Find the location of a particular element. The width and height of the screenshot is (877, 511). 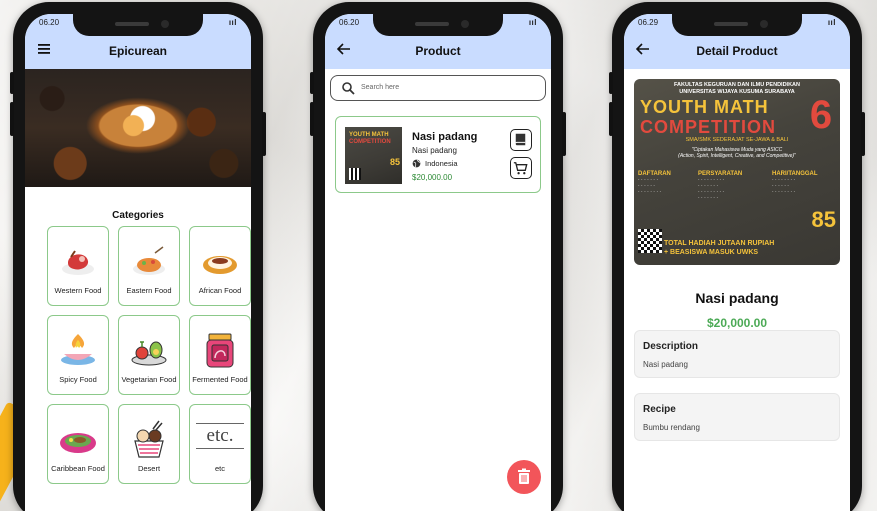

category-label: African Food is located at coordinates (220, 290).